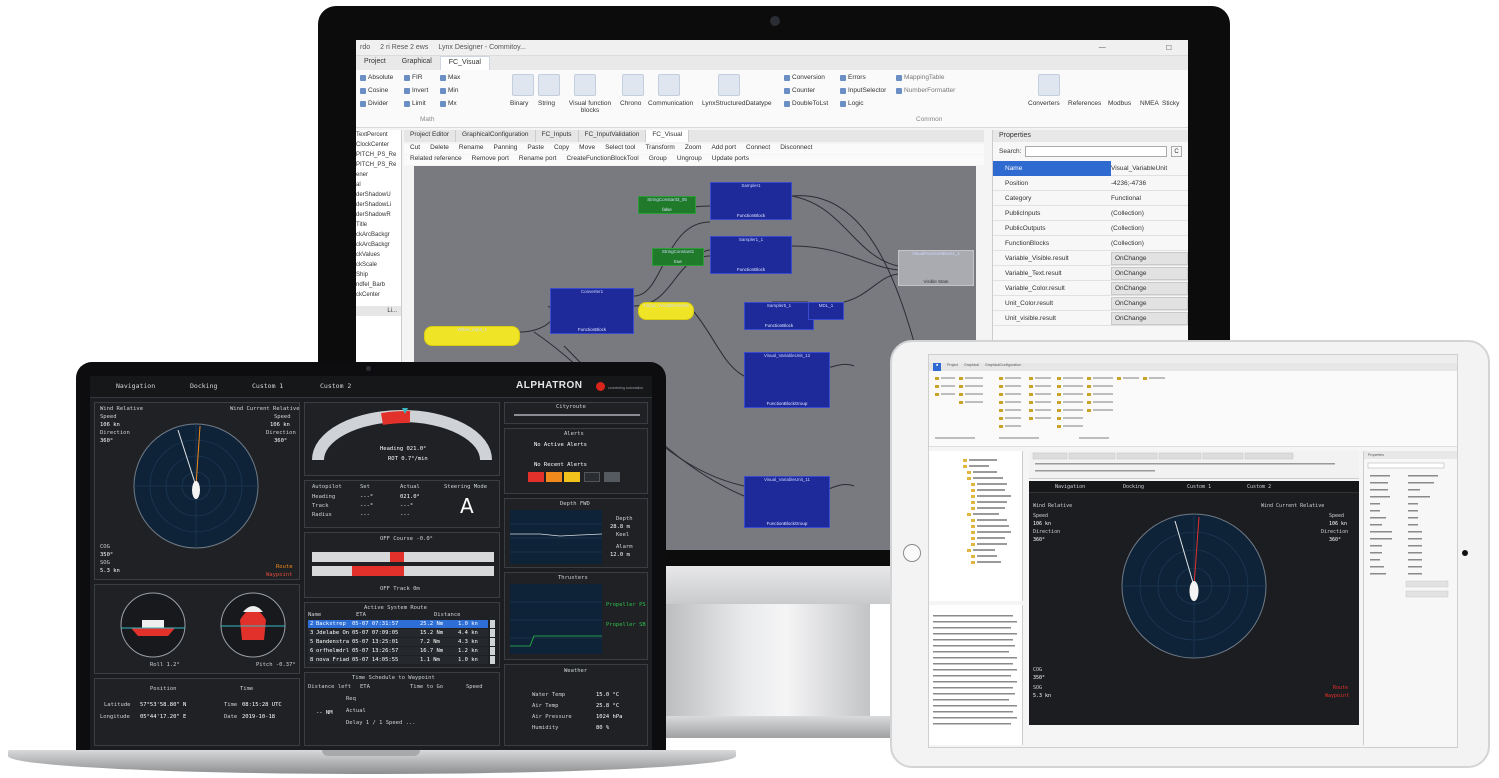 This screenshot has height=778, width=1499. What do you see at coordinates (1133, 487) in the screenshot?
I see `tablet-tab-docking: Docking` at bounding box center [1133, 487].